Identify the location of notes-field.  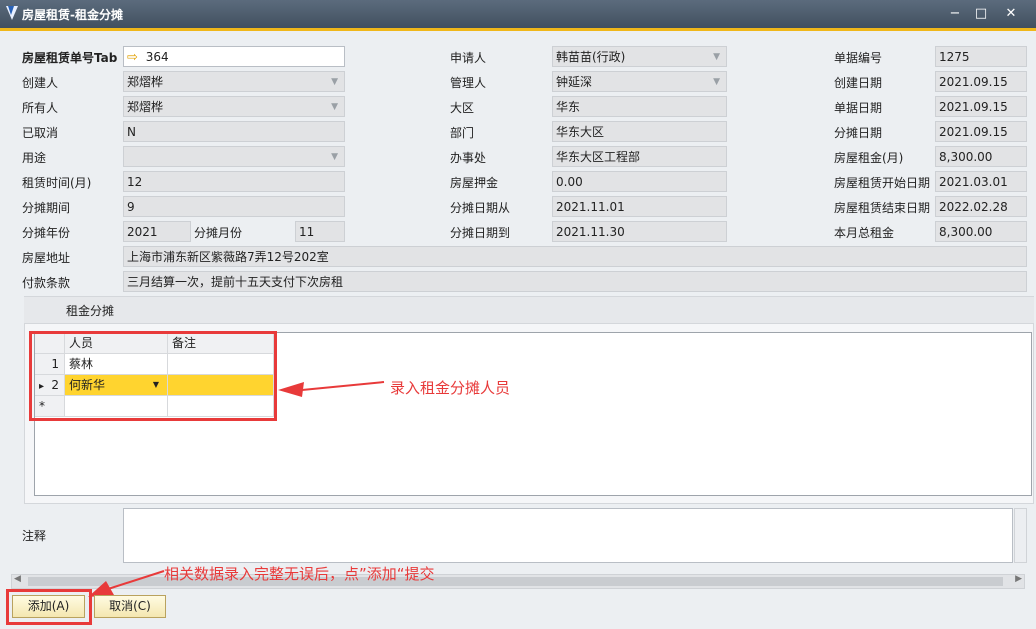
(568, 535).